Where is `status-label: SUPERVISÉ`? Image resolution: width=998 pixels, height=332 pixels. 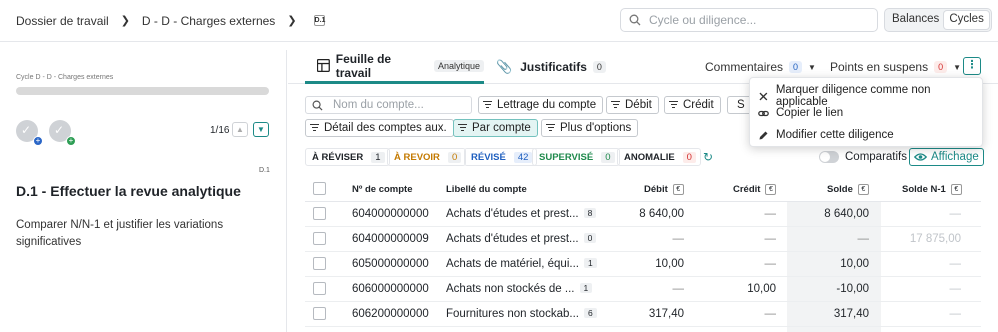 status-label: SUPERVISÉ is located at coordinates (566, 157).